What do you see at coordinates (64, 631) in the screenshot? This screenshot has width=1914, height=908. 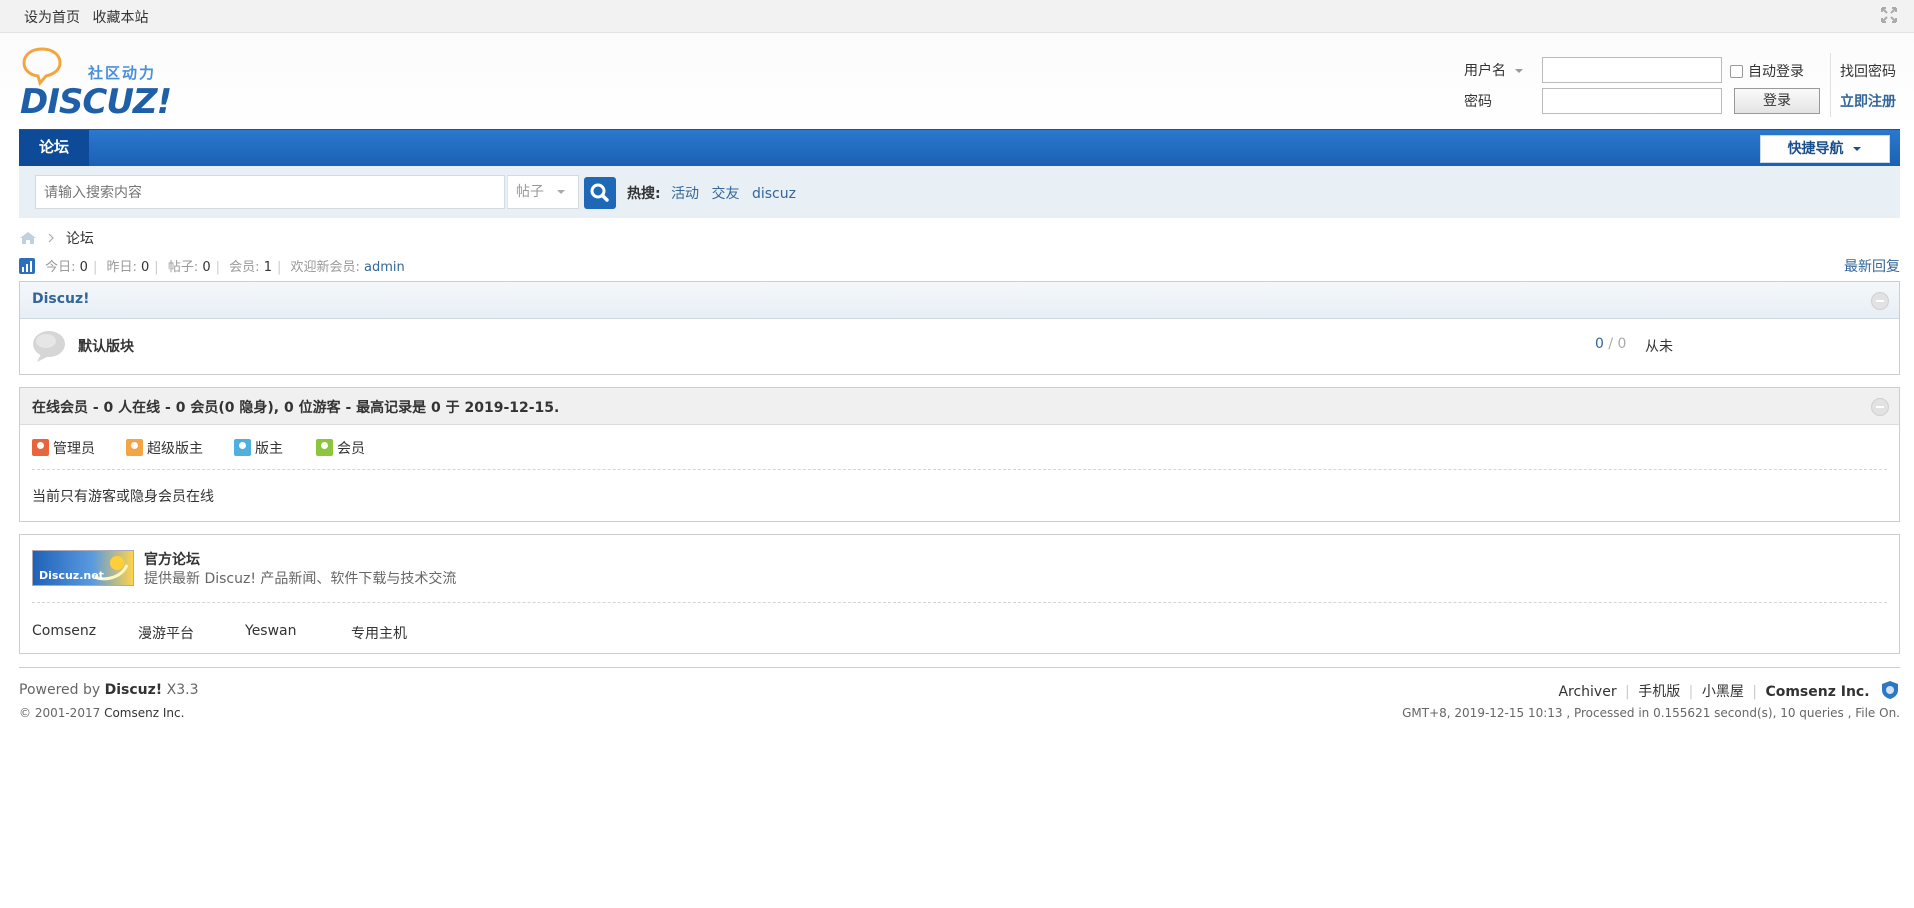 I see `friend-link: Comsenz` at bounding box center [64, 631].